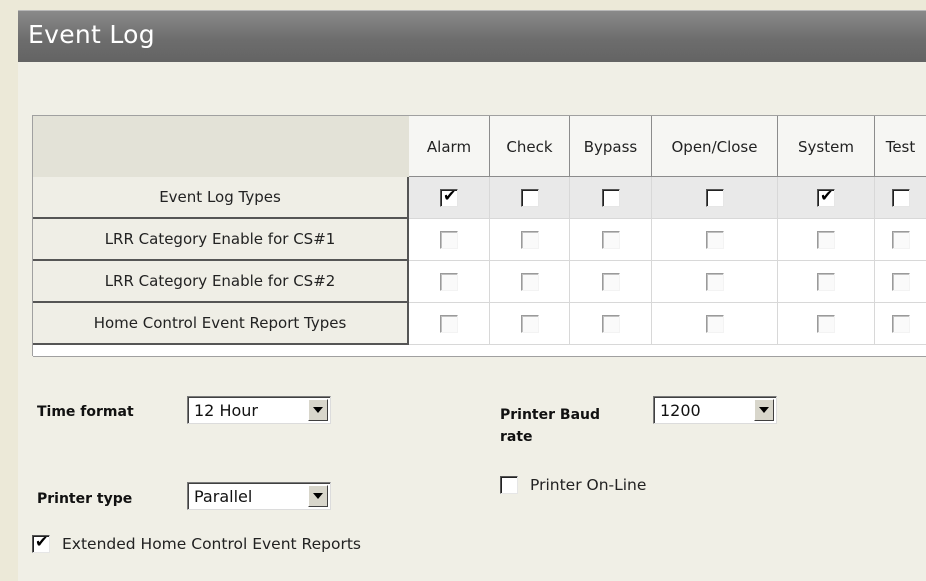  I want to click on printer-type-select: Parallel, so click(259, 496).